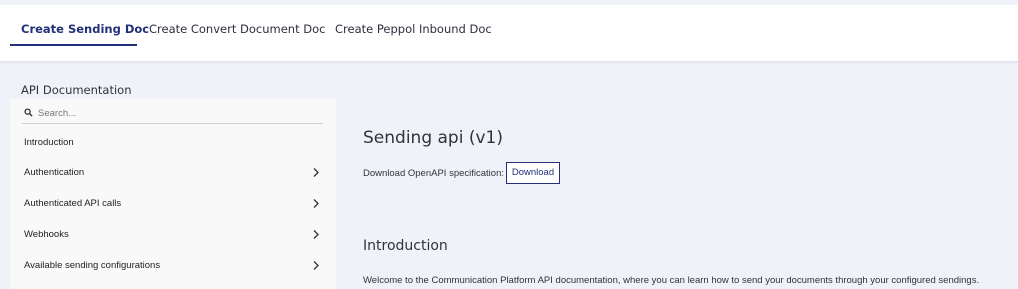  Describe the element at coordinates (54, 172) in the screenshot. I see `sidebar-item-label: Authentication` at that location.